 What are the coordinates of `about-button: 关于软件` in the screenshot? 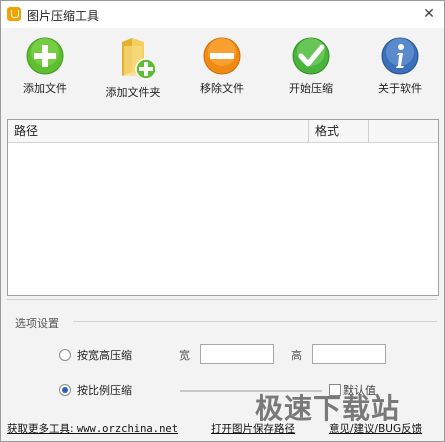 It's located at (400, 66).